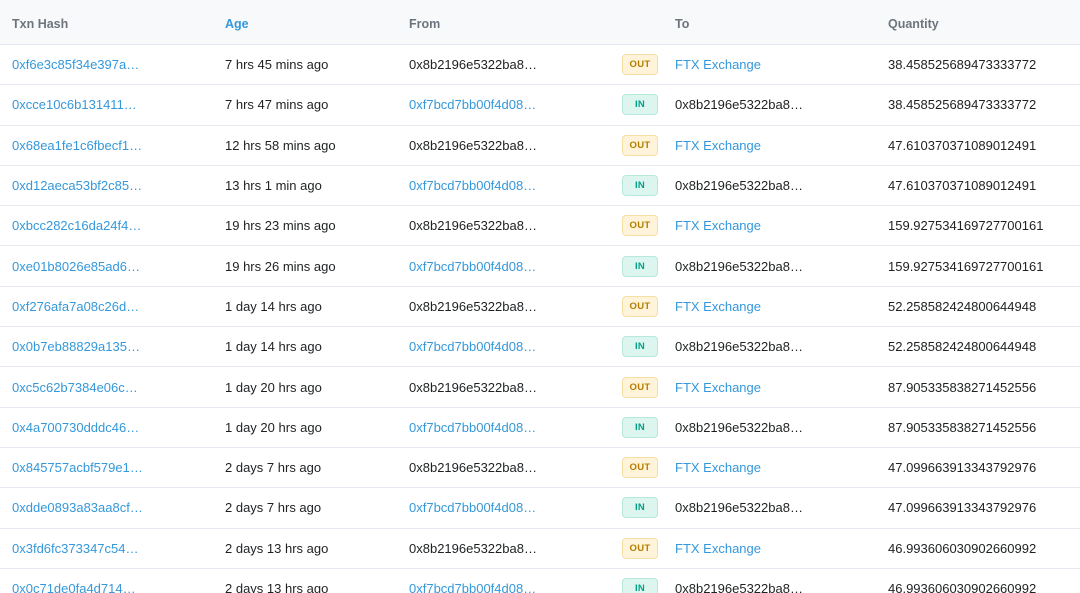 The height and width of the screenshot is (593, 1080). What do you see at coordinates (273, 185) in the screenshot?
I see `txn-age-cell: 13 hrs 1 min ago` at bounding box center [273, 185].